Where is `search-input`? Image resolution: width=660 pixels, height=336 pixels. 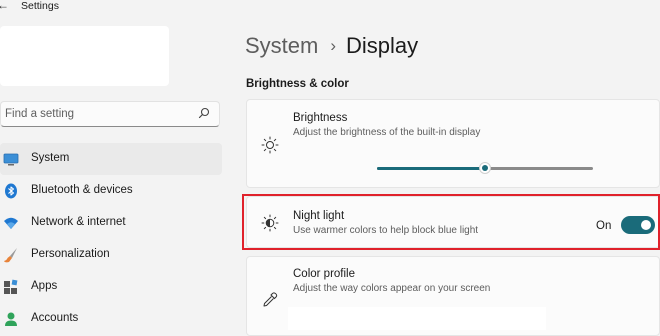 search-input is located at coordinates (100, 114).